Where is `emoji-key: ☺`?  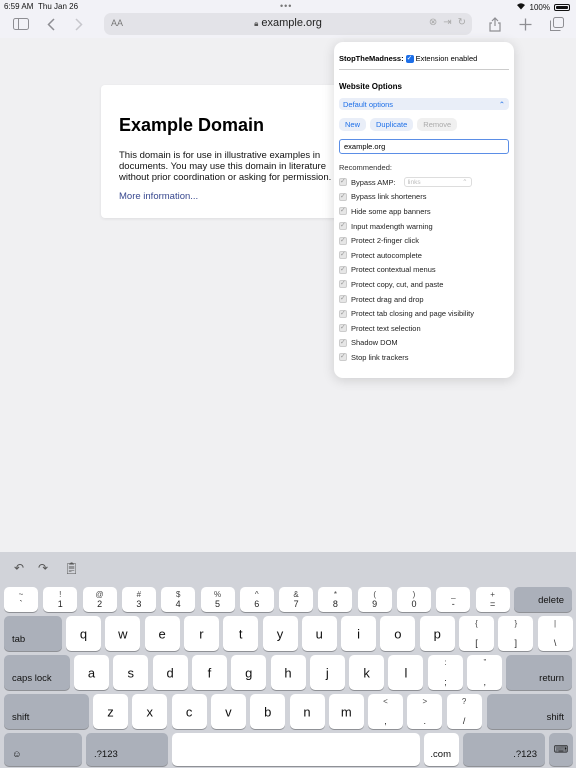
emoji-key: ☺ is located at coordinates (43, 749).